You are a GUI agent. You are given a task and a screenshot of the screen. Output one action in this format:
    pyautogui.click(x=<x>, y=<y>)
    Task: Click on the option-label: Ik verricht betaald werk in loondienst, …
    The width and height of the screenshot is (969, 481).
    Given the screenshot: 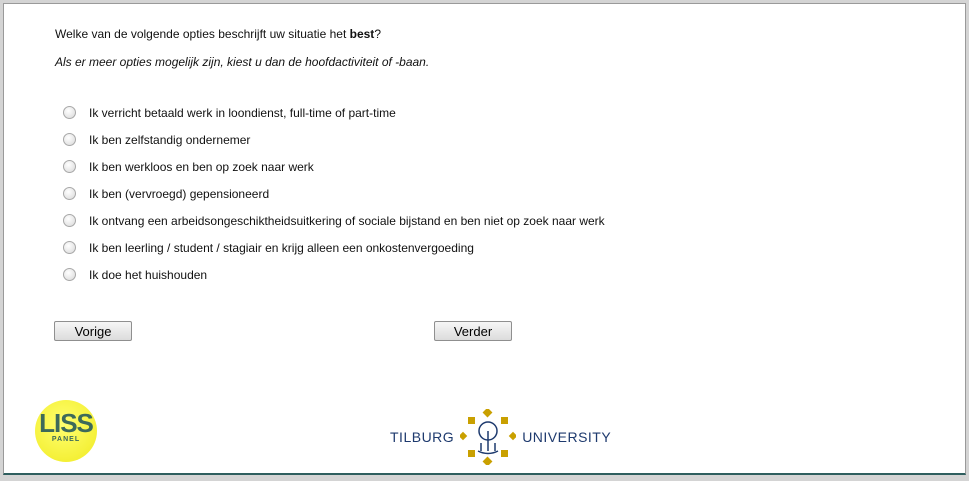 What is the action you would take?
    pyautogui.click(x=242, y=113)
    